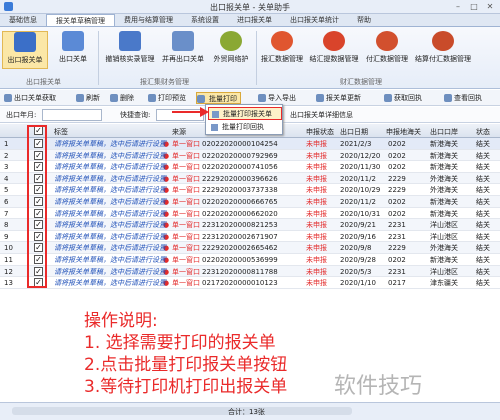 The width and height of the screenshot is (500, 420). Describe the element at coordinates (218, 98) in the screenshot. I see `batch-print-button: 批量打印` at that location.